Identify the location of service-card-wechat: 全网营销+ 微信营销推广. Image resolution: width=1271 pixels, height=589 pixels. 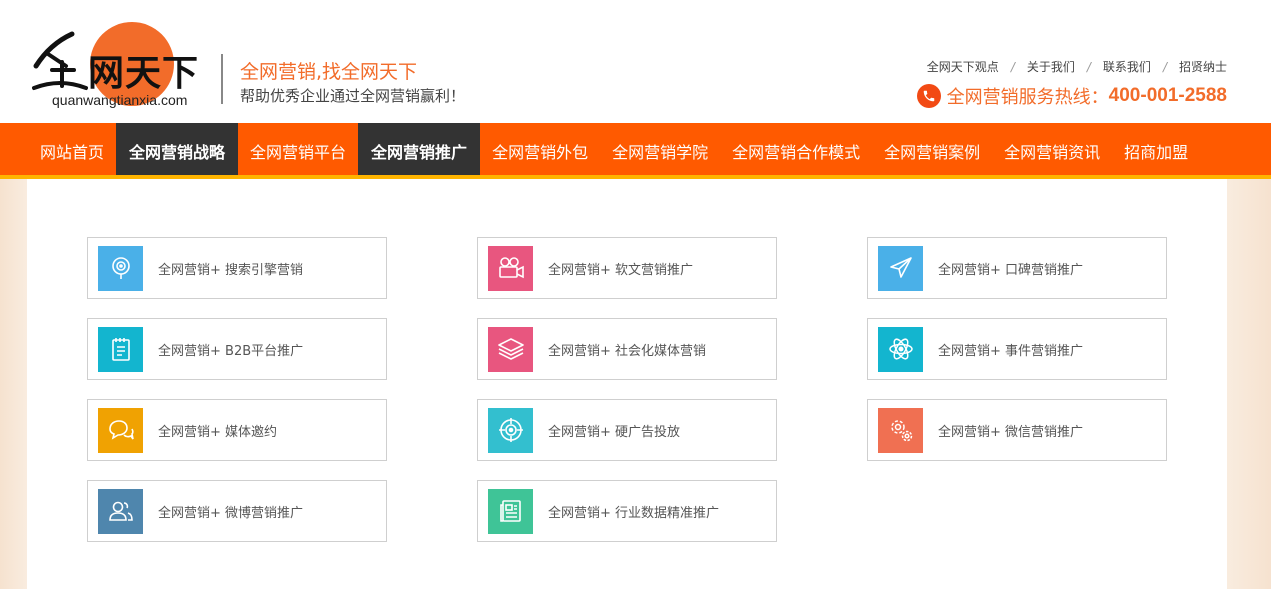
(1017, 430).